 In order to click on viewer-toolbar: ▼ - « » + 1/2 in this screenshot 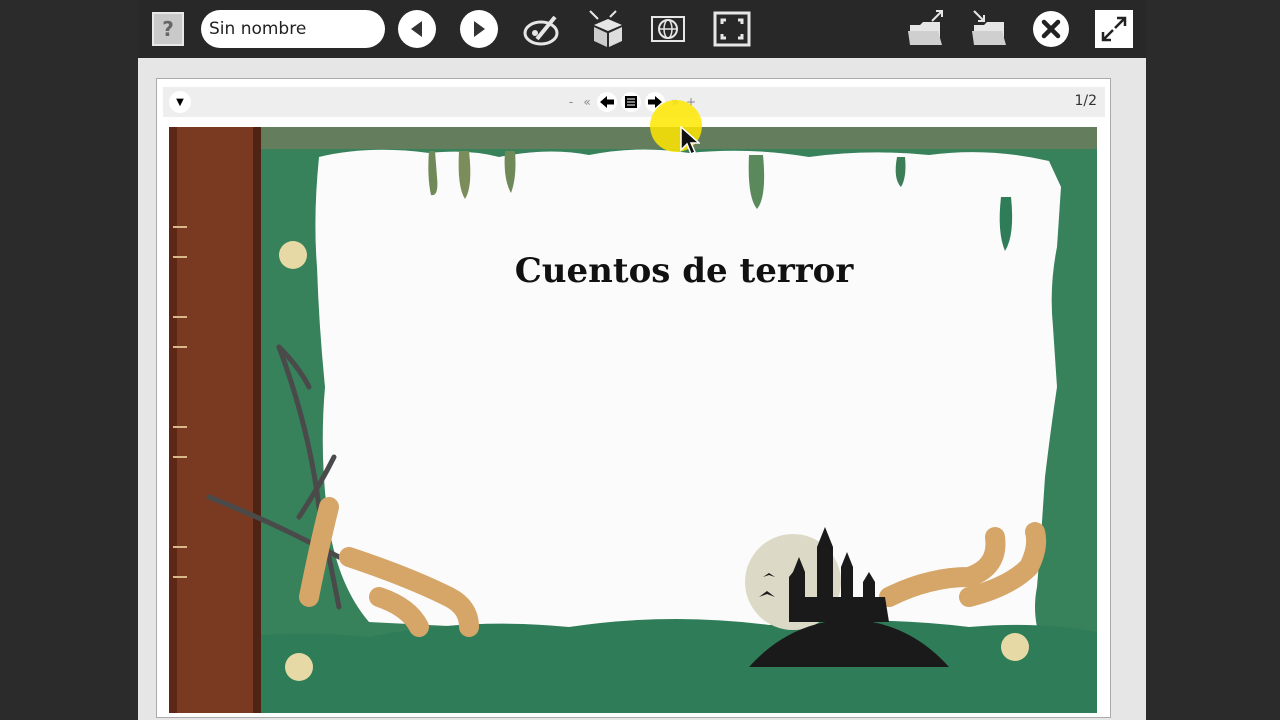, I will do `click(634, 102)`.